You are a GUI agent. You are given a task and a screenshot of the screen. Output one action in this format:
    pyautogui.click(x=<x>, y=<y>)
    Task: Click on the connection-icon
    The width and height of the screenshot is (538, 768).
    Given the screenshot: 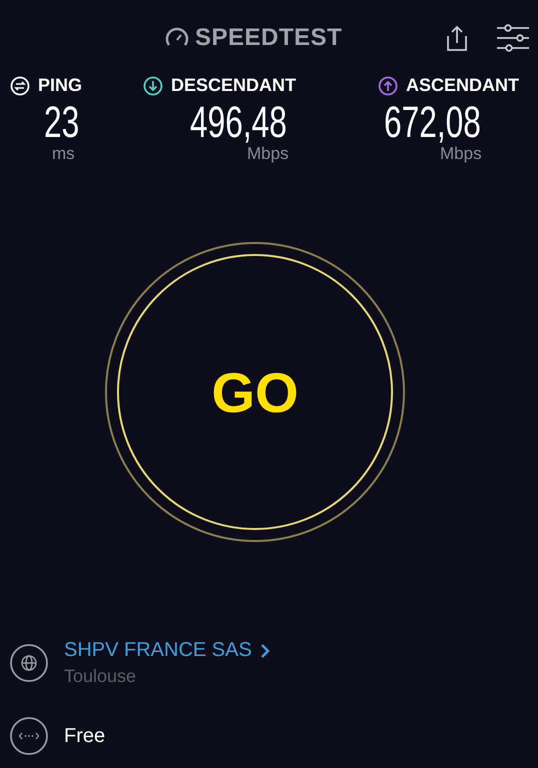 What is the action you would take?
    pyautogui.click(x=29, y=736)
    